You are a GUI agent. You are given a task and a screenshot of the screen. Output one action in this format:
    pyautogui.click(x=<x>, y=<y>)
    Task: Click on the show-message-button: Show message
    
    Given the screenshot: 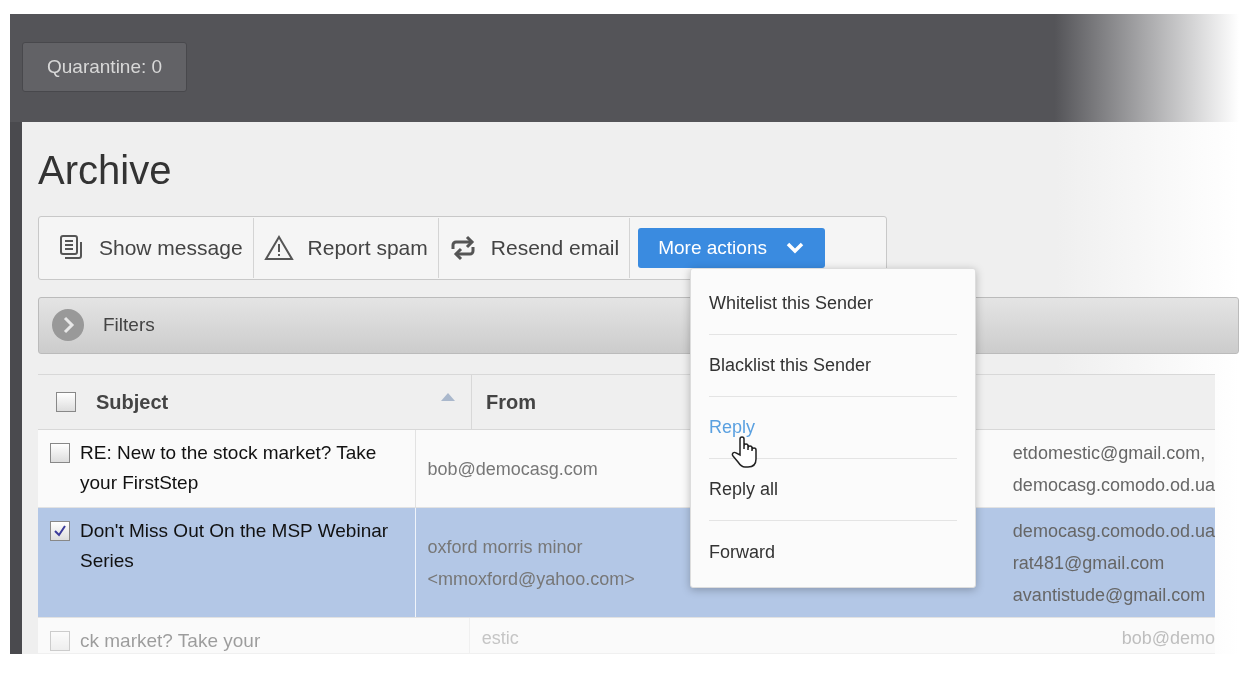 What is the action you would take?
    pyautogui.click(x=151, y=247)
    